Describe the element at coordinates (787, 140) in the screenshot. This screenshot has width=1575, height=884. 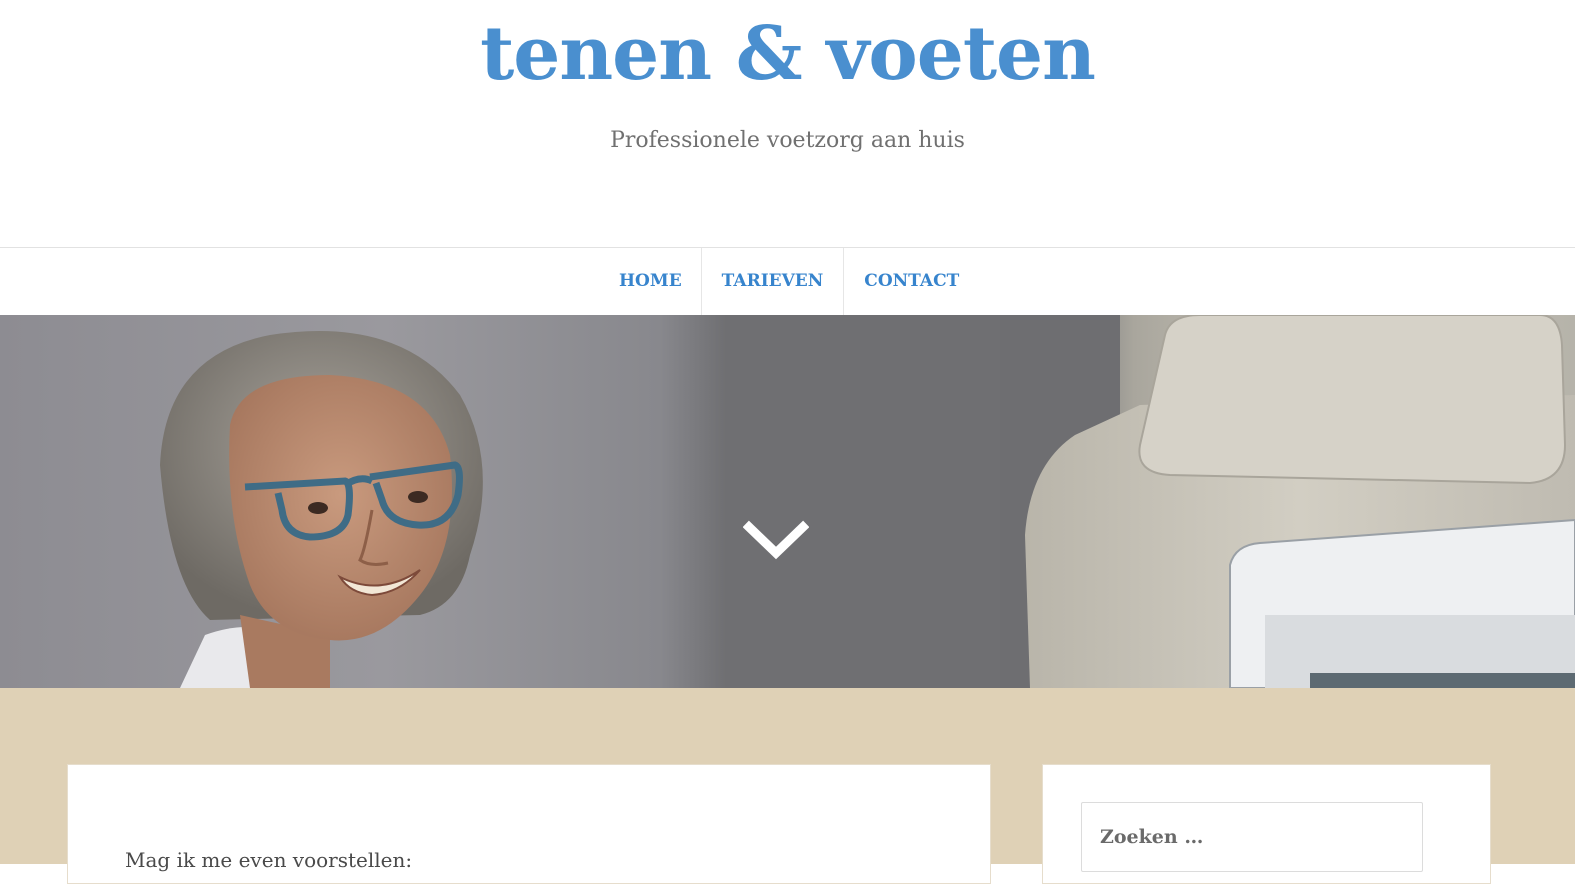
I see `site-tagline: Professionele voetzorg aan huis` at that location.